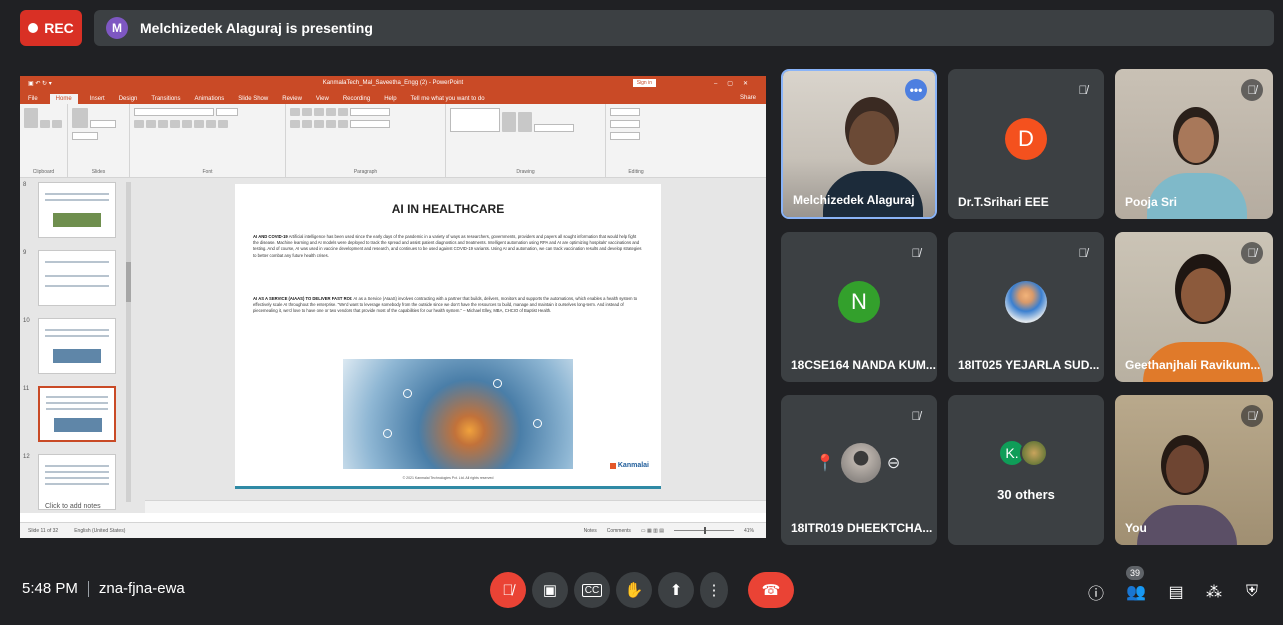  I want to click on ribbon-group-paragraph: Paragraph, so click(366, 140).